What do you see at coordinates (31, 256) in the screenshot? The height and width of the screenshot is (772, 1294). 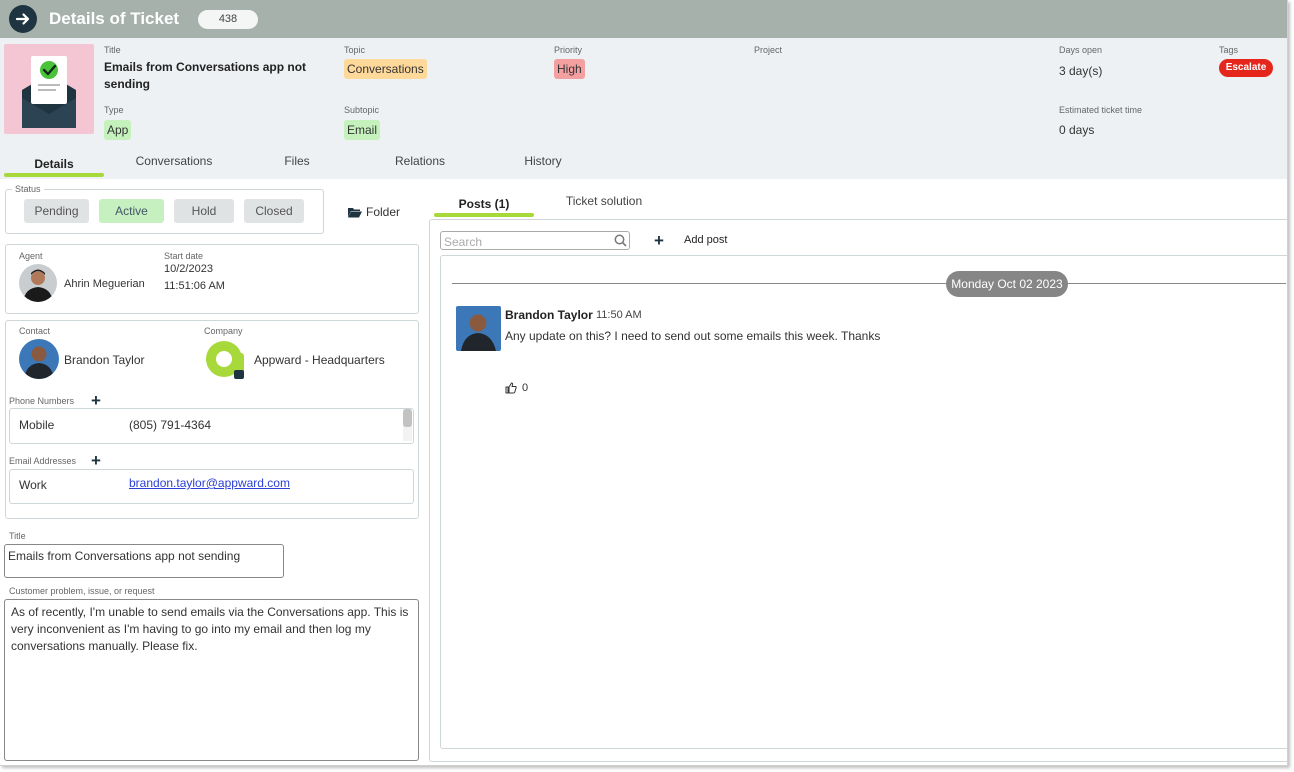 I see `agent-label: Agent` at bounding box center [31, 256].